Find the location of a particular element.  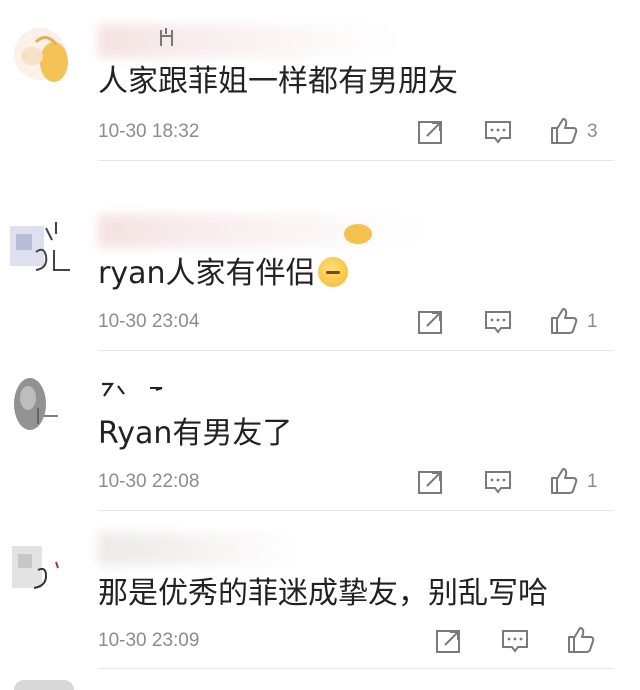

divider is located at coordinates (356, 668).